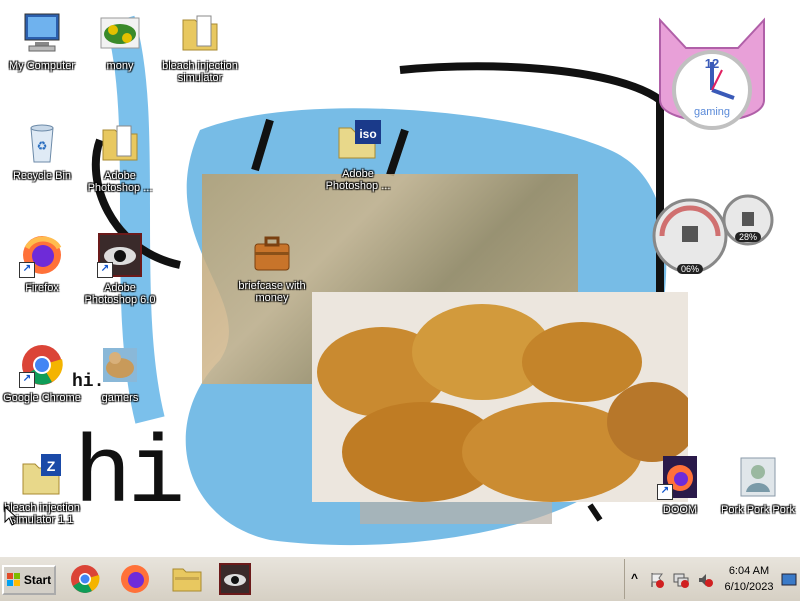 The height and width of the screenshot is (601, 800). What do you see at coordinates (712, 63) in the screenshot?
I see `clock-hour-text: 12` at bounding box center [712, 63].